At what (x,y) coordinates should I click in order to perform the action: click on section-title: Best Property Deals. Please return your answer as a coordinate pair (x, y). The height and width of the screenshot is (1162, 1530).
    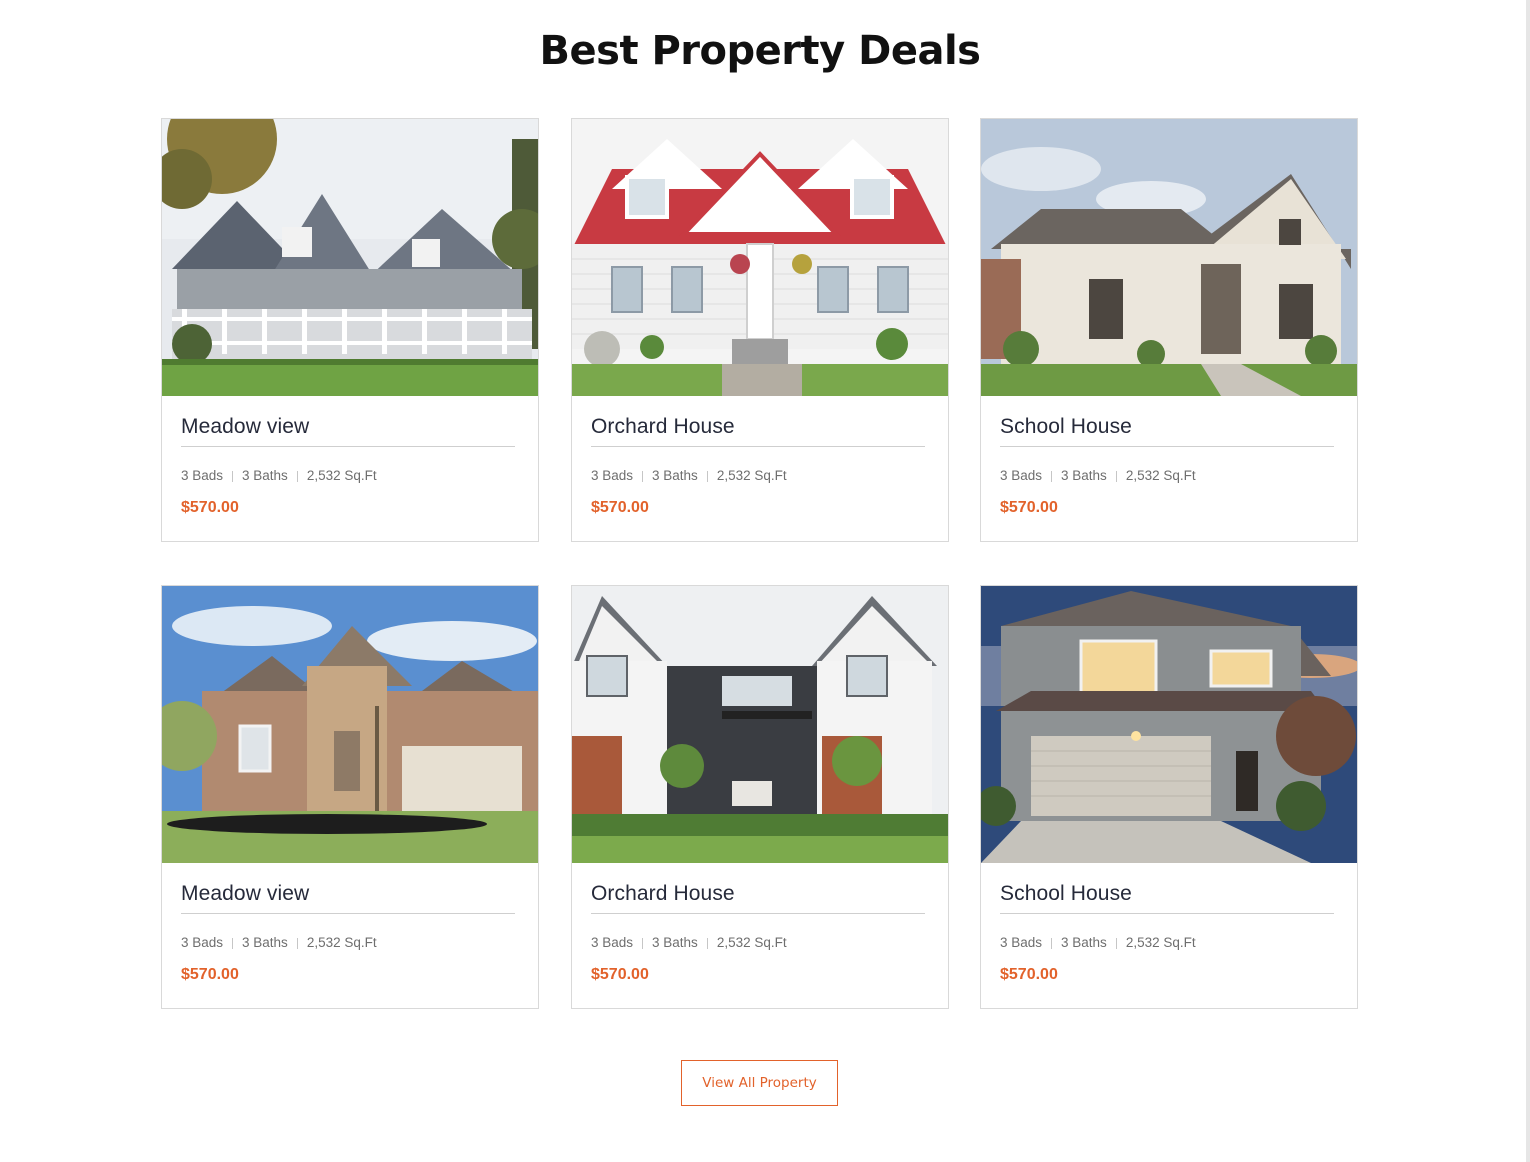
    Looking at the image, I should click on (760, 51).